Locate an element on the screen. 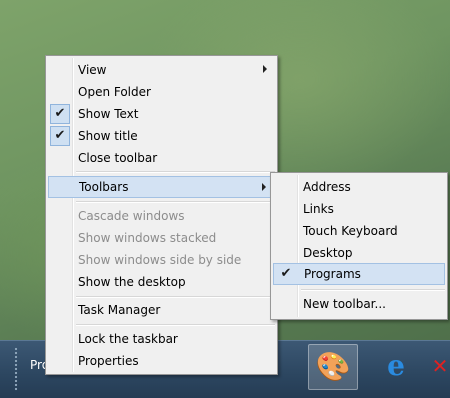 Image resolution: width=450 pixels, height=398 pixels. menu-item-label: Programs is located at coordinates (332, 274).